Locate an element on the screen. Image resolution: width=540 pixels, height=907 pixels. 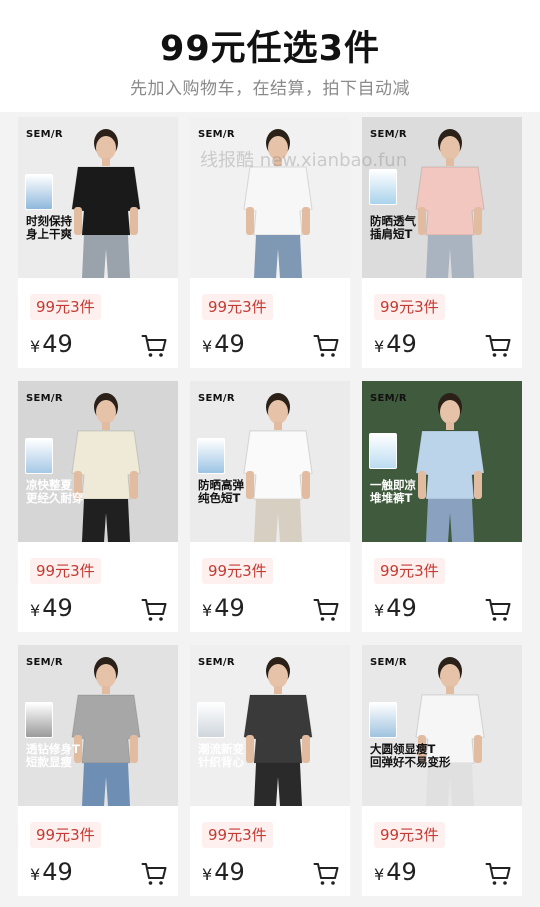
product-photo: SEM/R 大圆领显瘦T 回弹好不易变形 is located at coordinates (442, 725).